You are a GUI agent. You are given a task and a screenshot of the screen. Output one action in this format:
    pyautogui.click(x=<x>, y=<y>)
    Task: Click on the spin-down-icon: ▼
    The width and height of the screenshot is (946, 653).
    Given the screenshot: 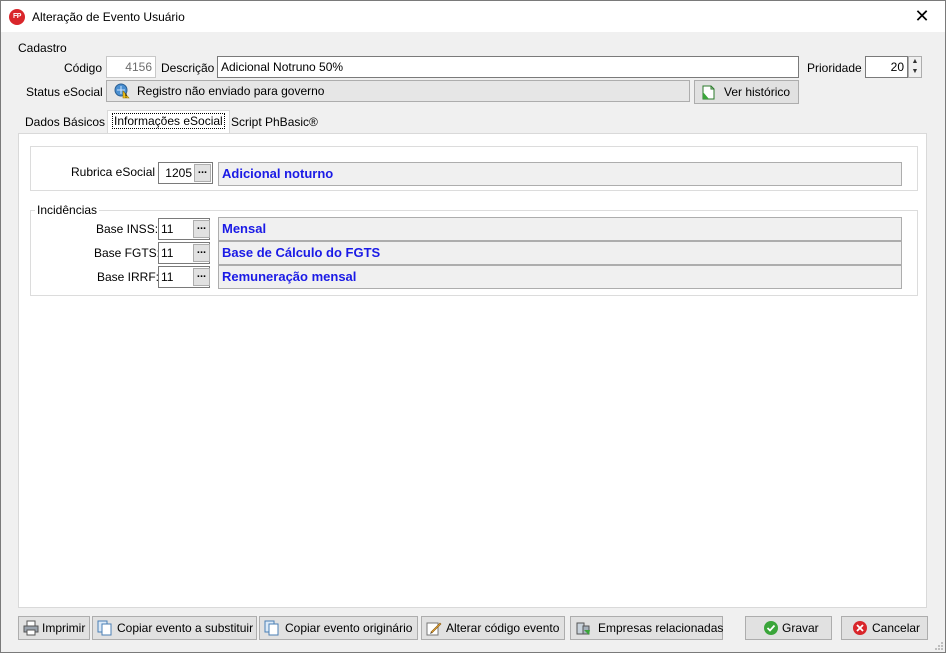 What is the action you would take?
    pyautogui.click(x=915, y=72)
    